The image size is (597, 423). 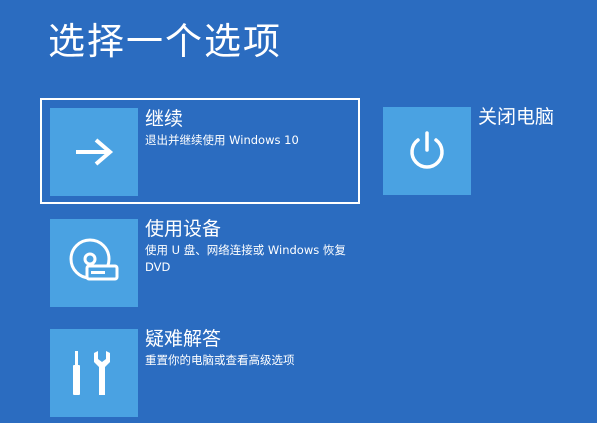 I want to click on power-icon, so click(x=427, y=150).